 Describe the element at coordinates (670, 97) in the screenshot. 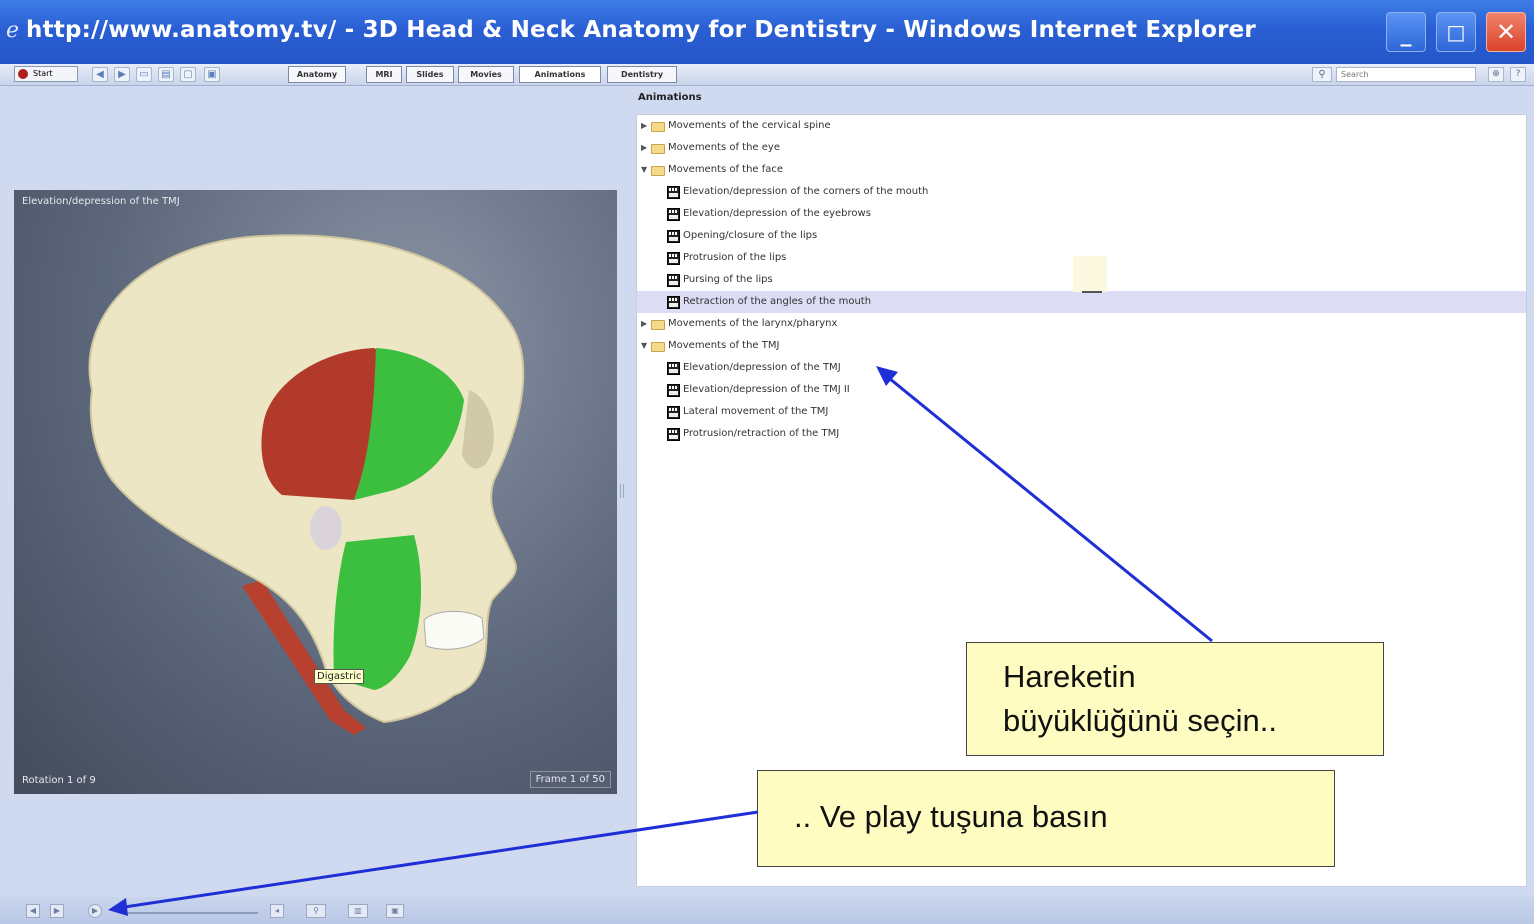

I see `panel-title: Animations` at that location.